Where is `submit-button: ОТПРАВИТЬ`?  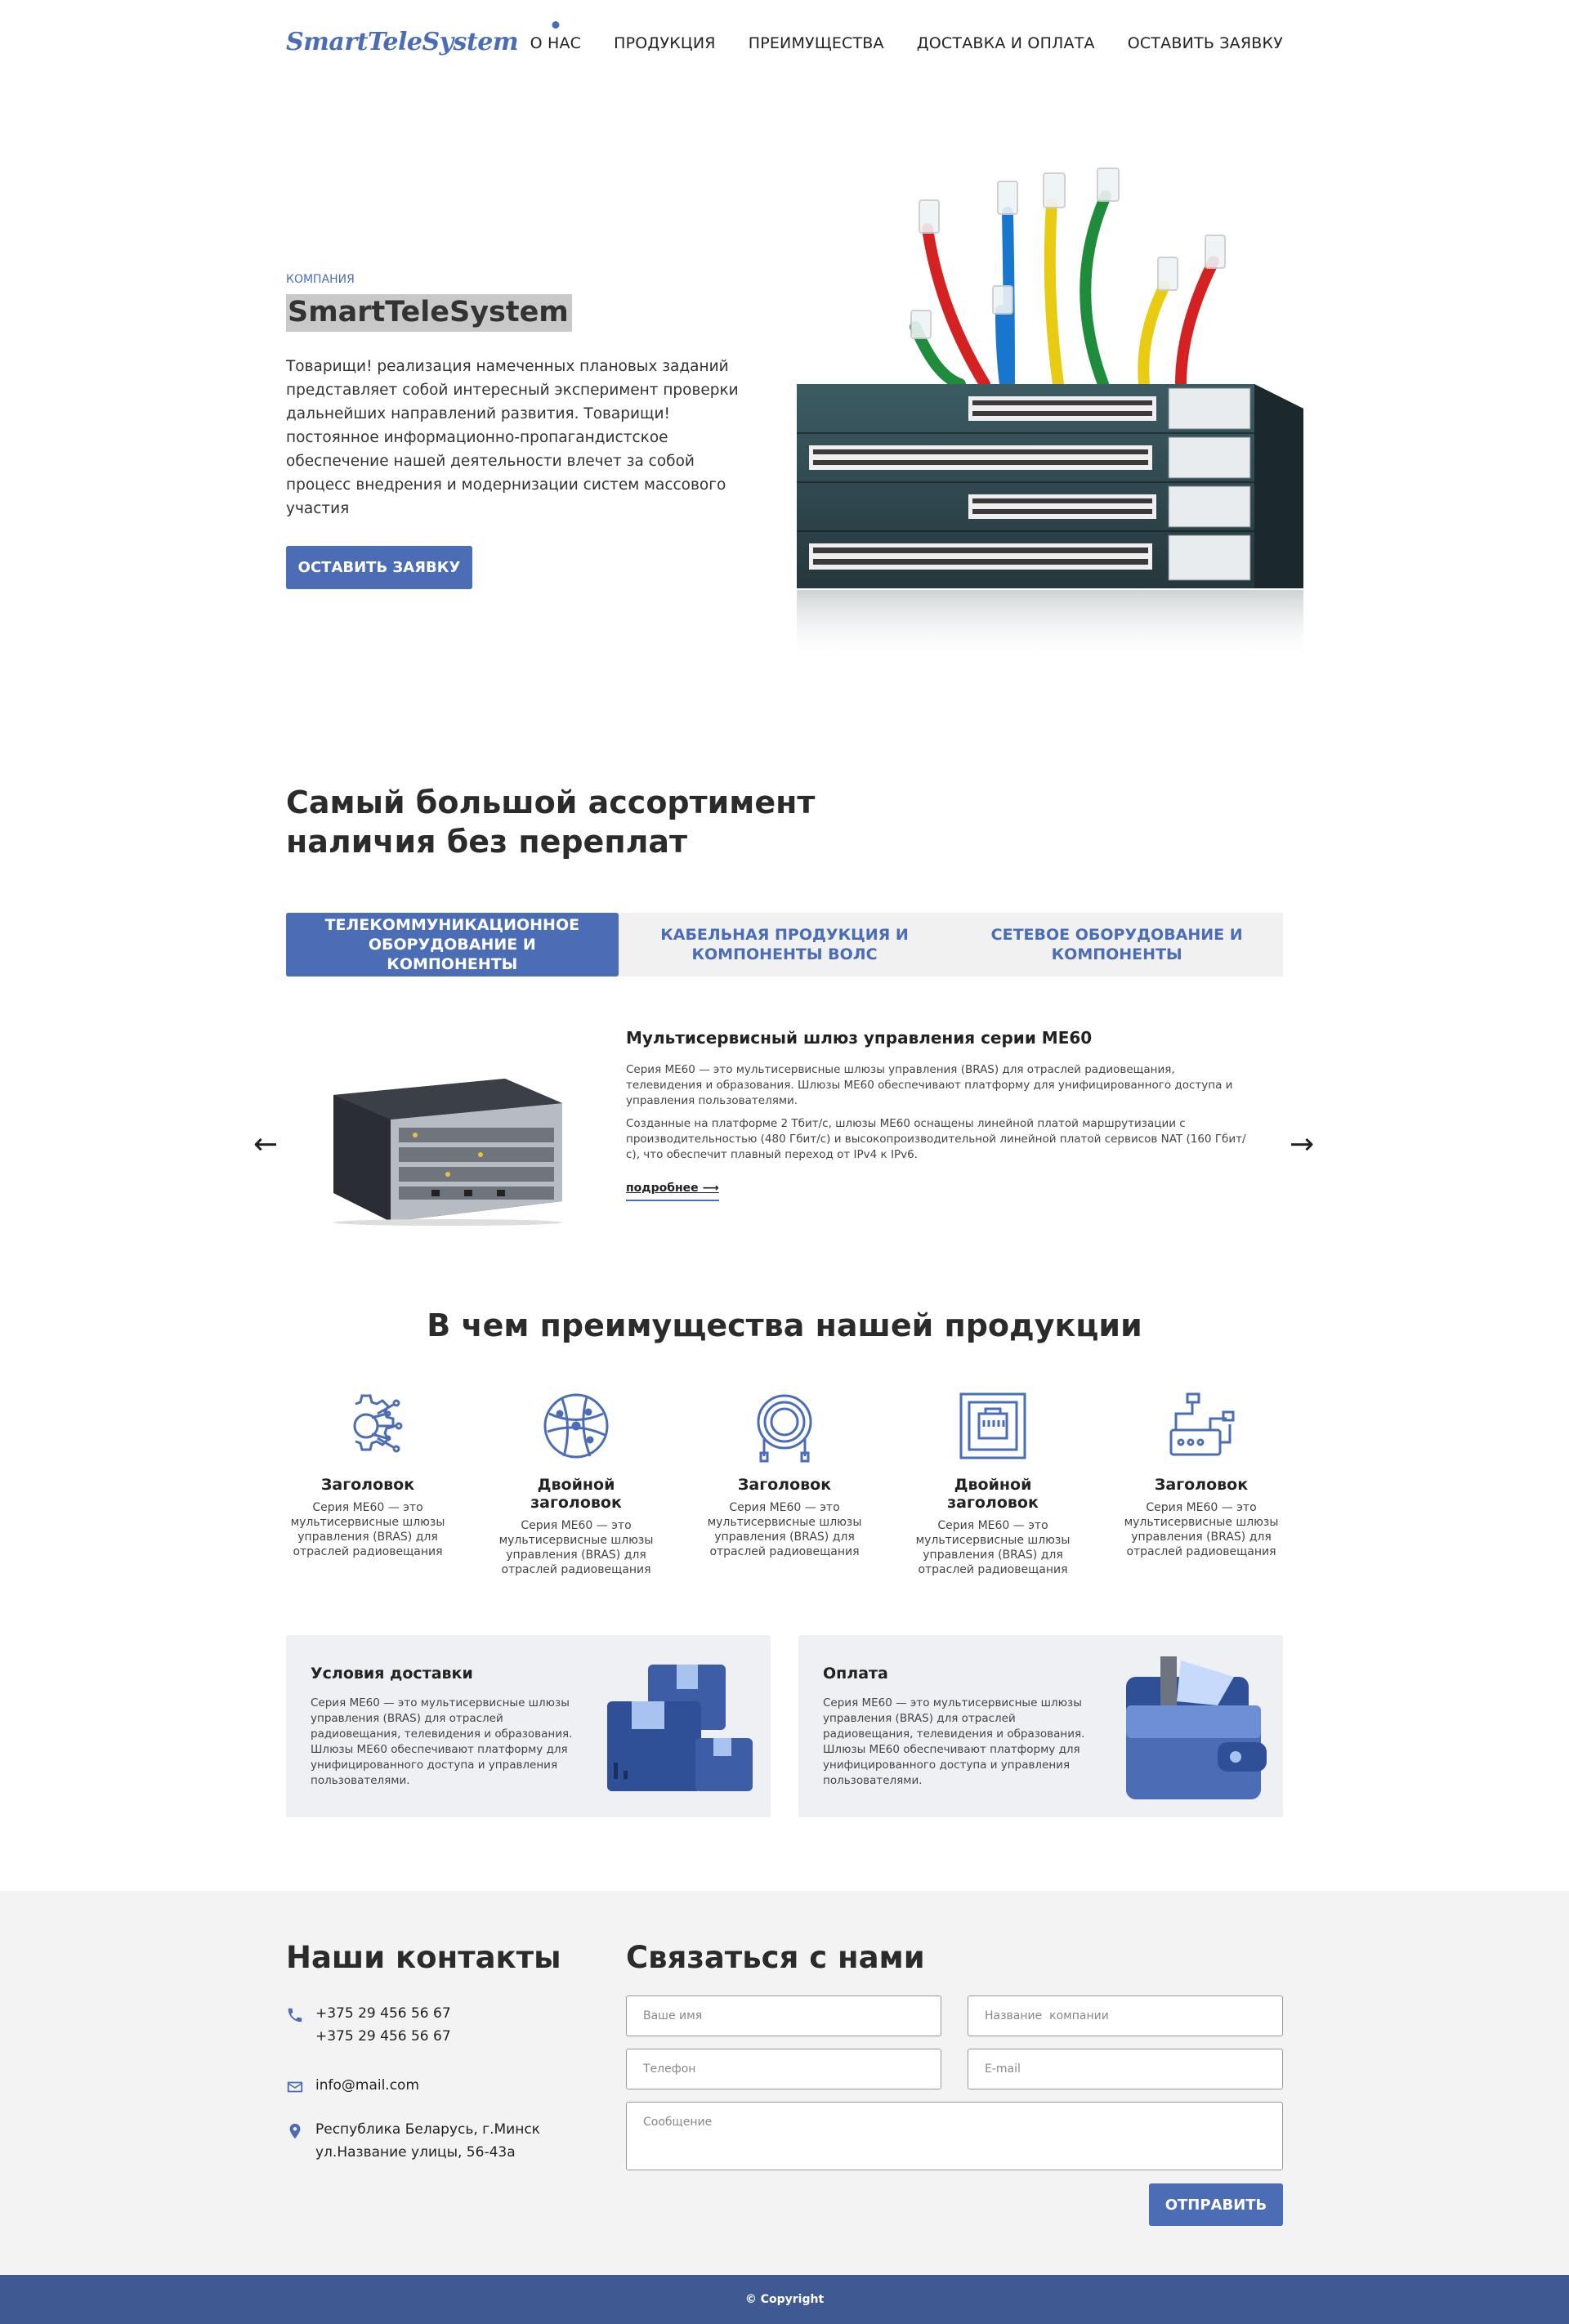
submit-button: ОТПРАВИТЬ is located at coordinates (1216, 2204).